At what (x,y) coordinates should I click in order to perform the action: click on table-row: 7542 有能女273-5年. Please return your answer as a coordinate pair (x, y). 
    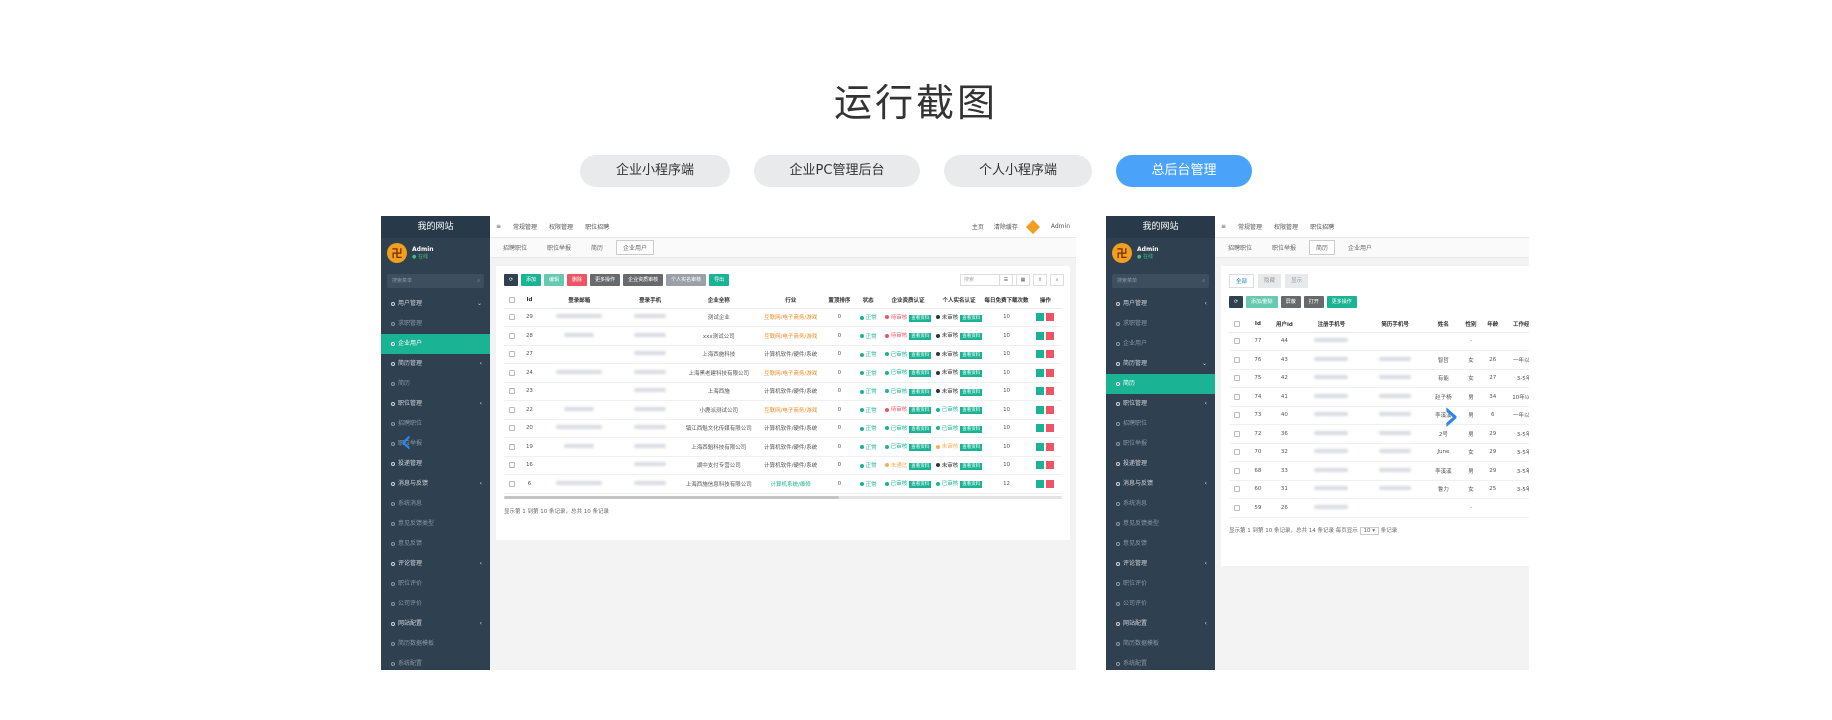
    Looking at the image, I should click on (1379, 378).